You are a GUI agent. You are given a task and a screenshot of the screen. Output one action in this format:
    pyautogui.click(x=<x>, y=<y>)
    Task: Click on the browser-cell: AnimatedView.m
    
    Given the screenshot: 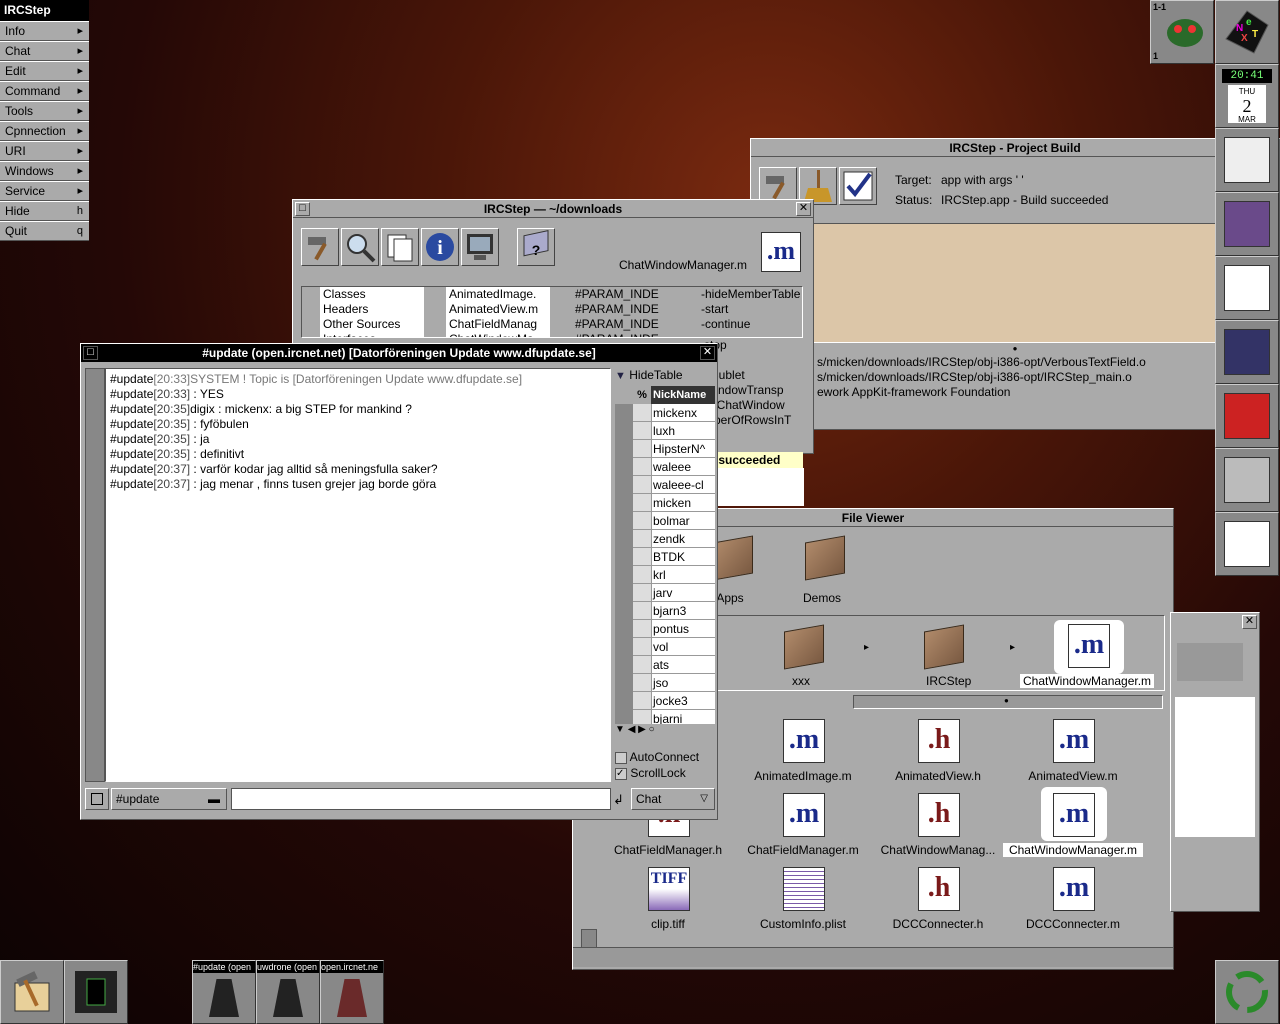 What is the action you would take?
    pyautogui.click(x=498, y=309)
    